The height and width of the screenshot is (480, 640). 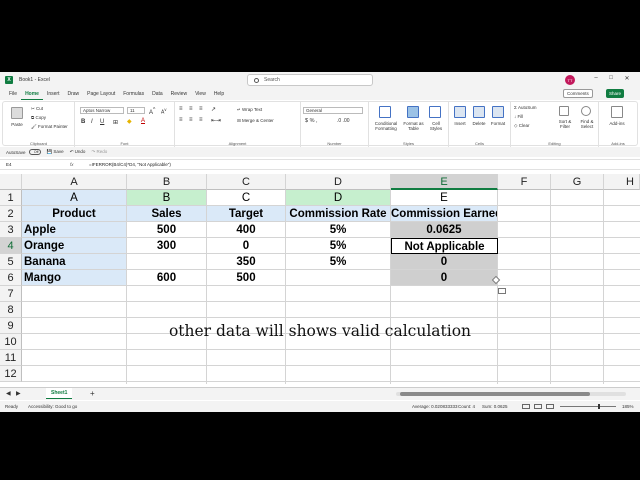 I want to click on cell-a5: Banana, so click(x=74, y=262).